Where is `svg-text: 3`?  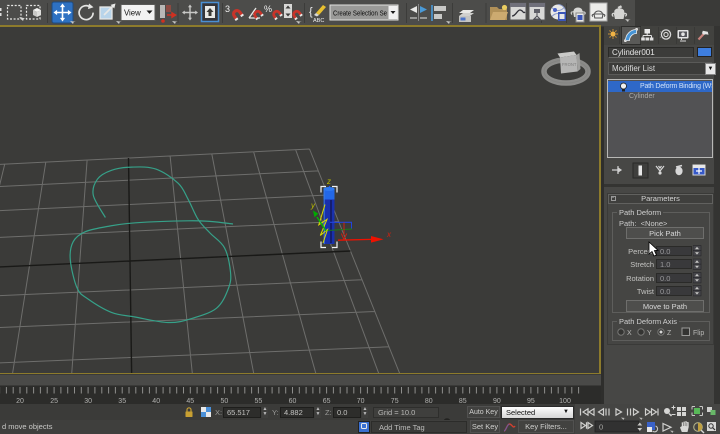 svg-text: 3 is located at coordinates (227, 9).